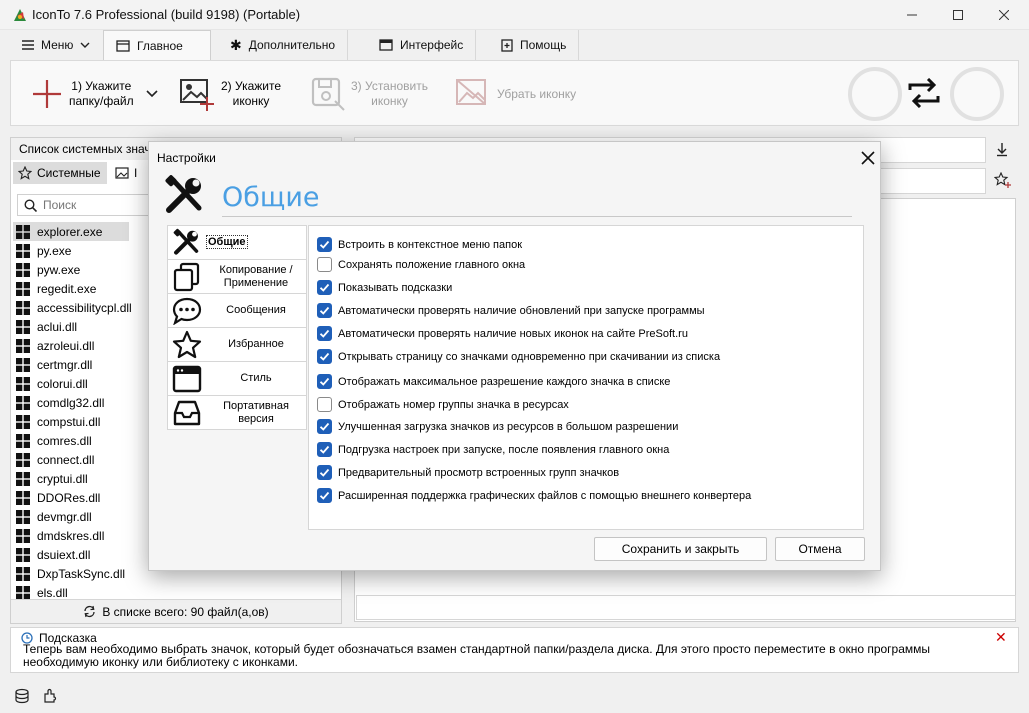 The image size is (1029, 713). What do you see at coordinates (71, 402) in the screenshot?
I see `file-name: comdlg32.dll` at bounding box center [71, 402].